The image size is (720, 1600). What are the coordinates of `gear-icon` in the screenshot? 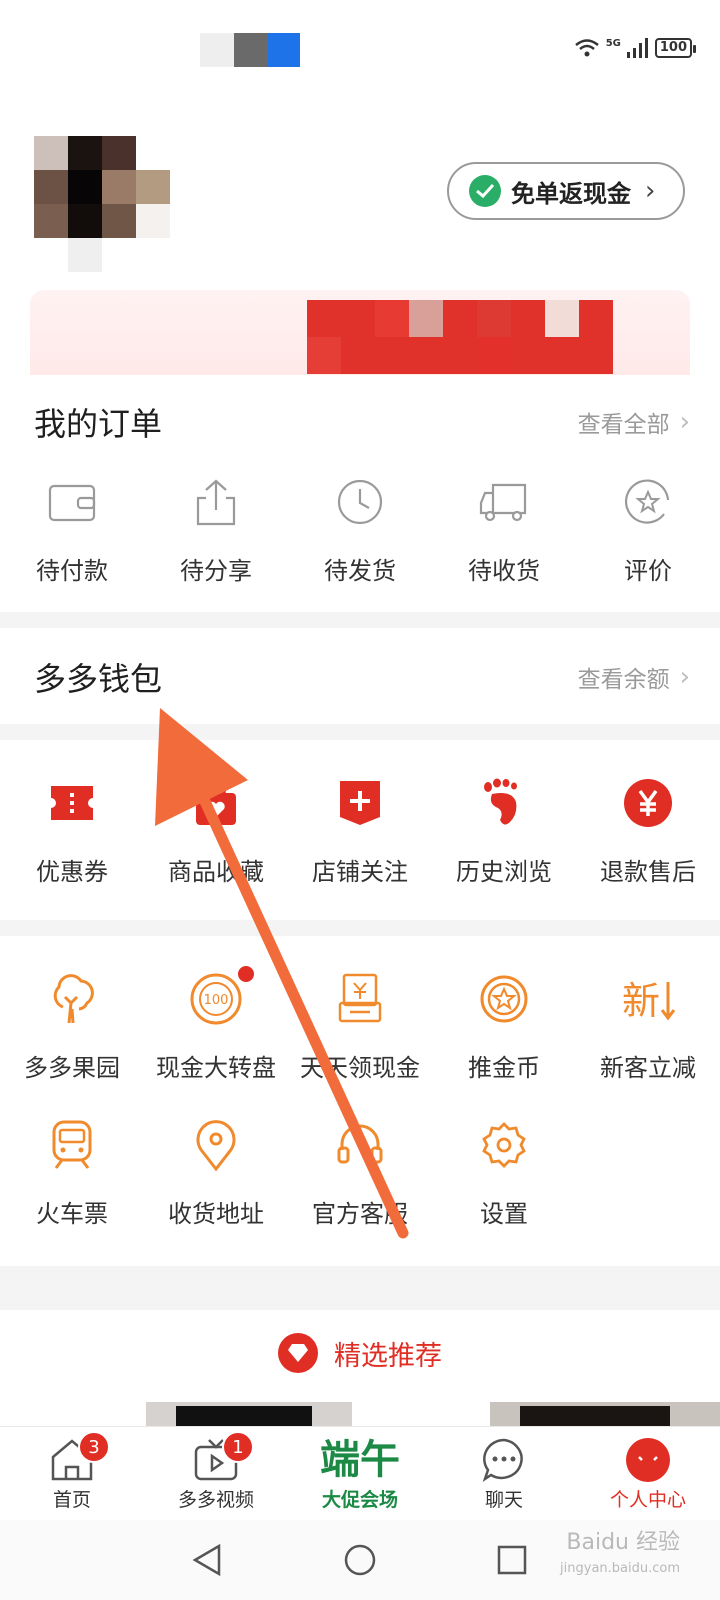 It's located at (504, 1145).